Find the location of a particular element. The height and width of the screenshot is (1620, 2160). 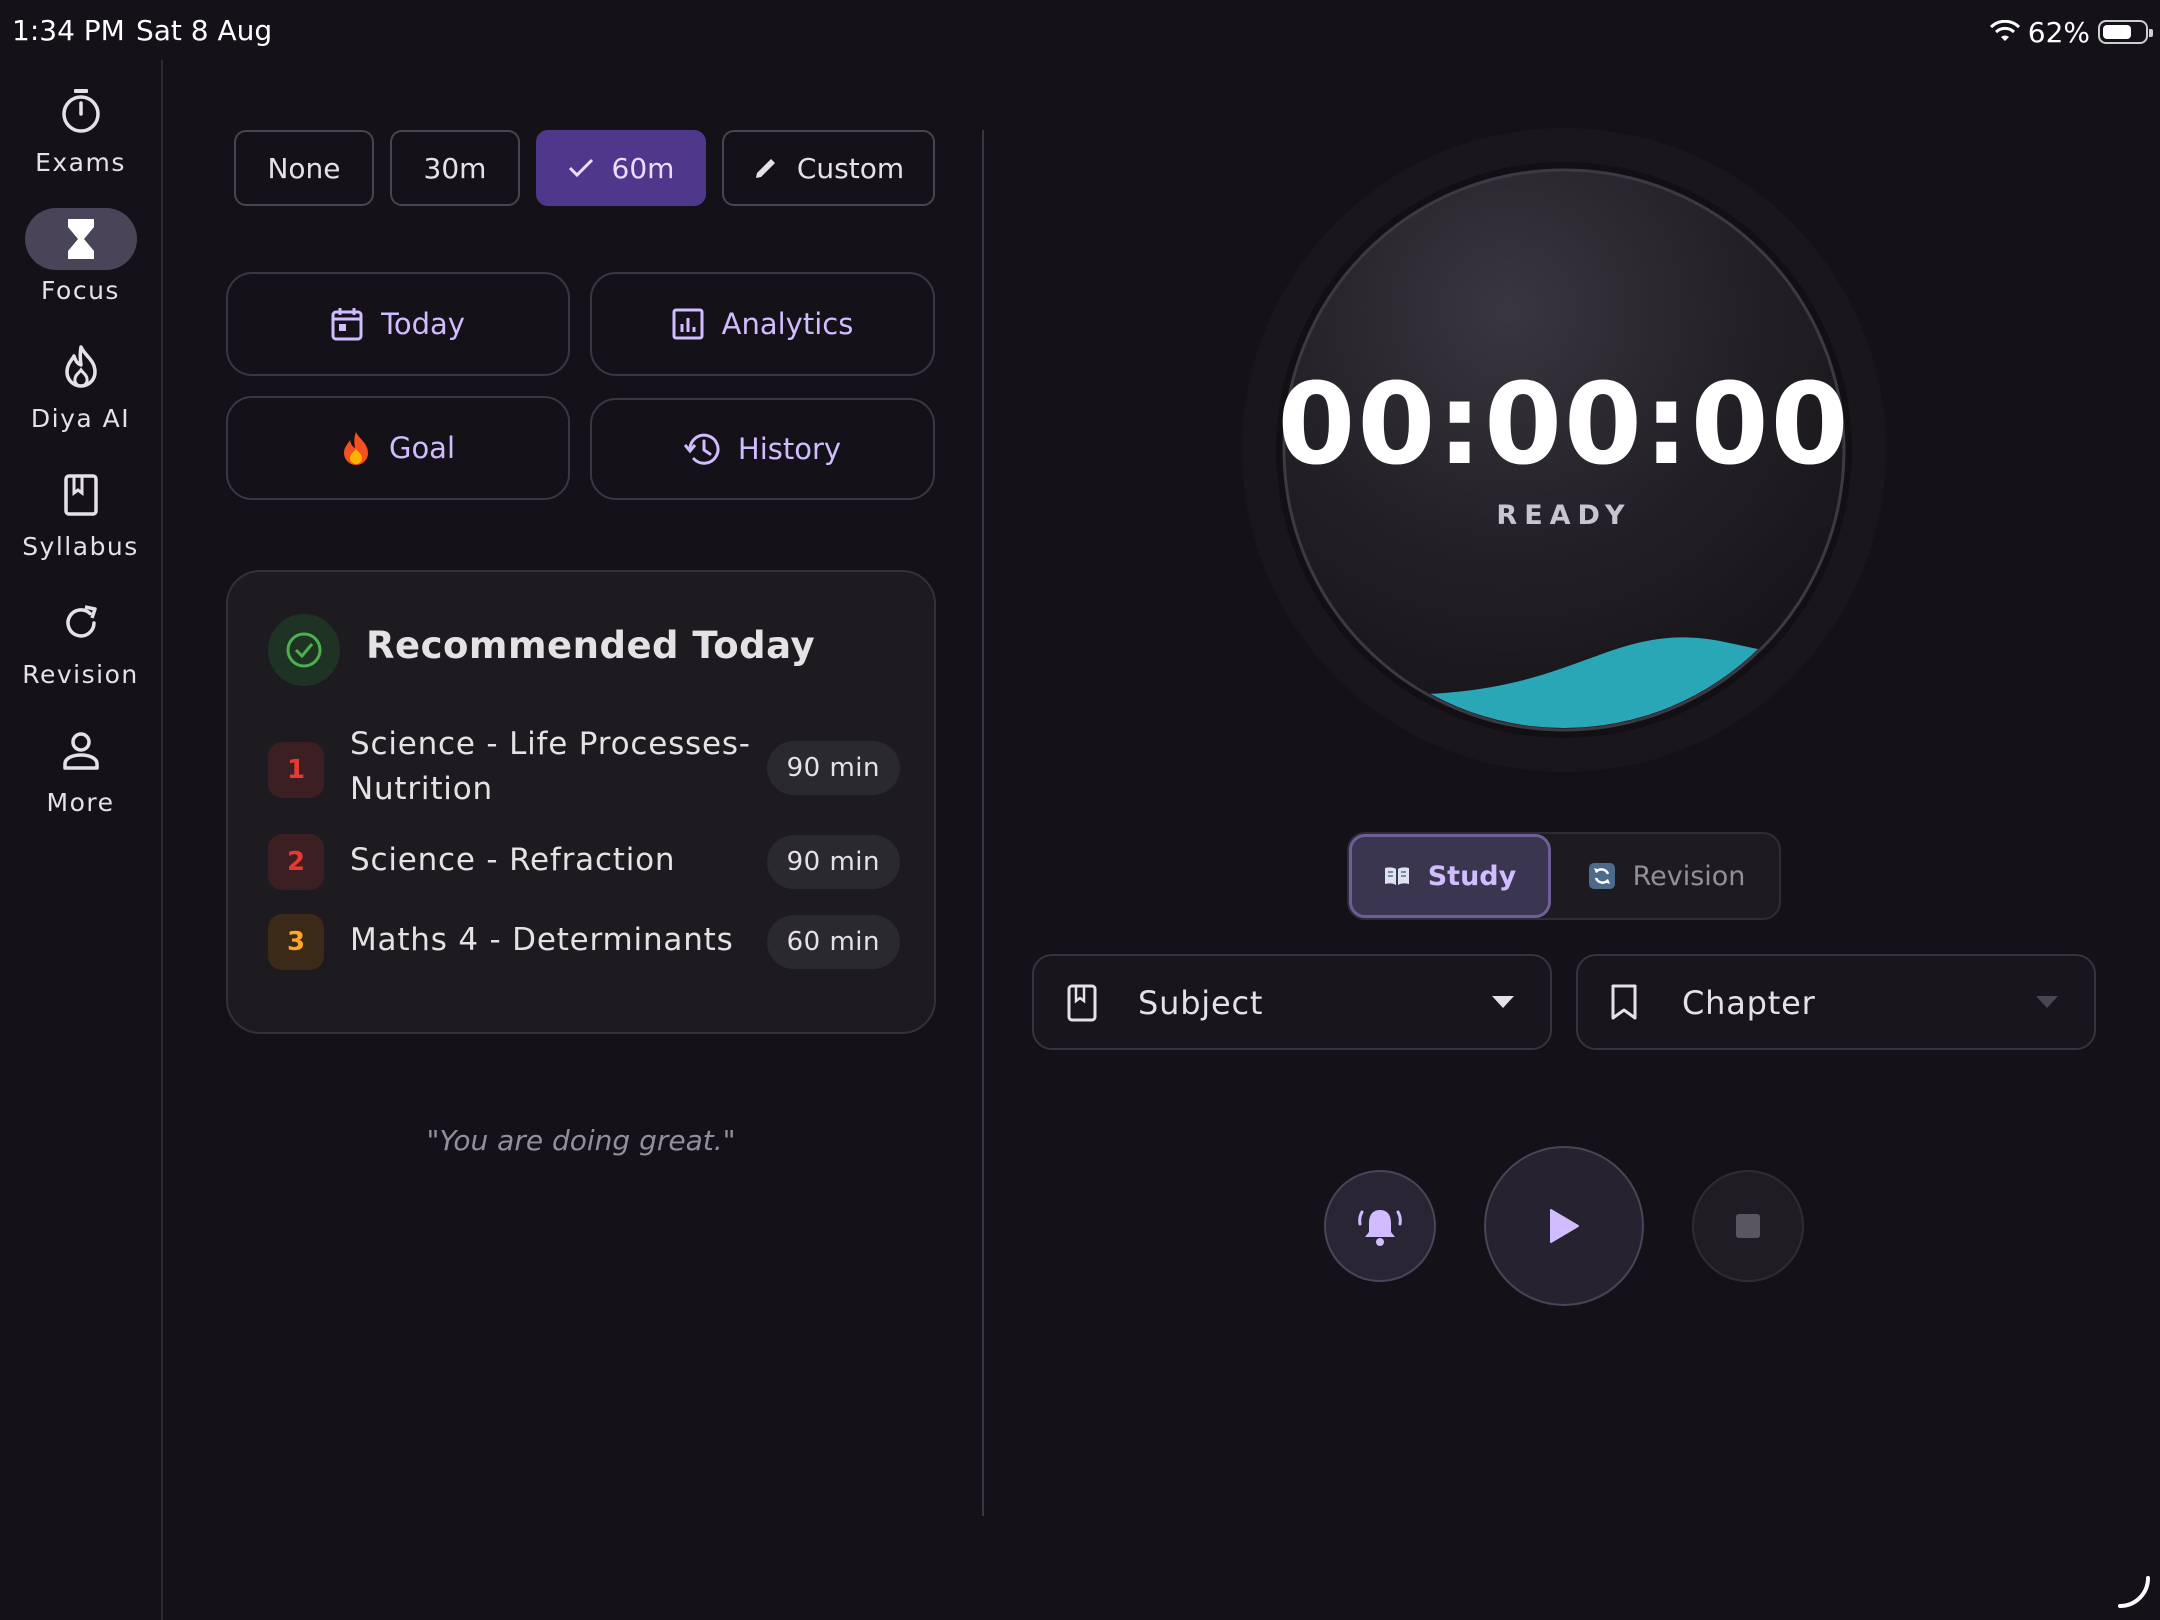

stop-icon is located at coordinates (1748, 1226).